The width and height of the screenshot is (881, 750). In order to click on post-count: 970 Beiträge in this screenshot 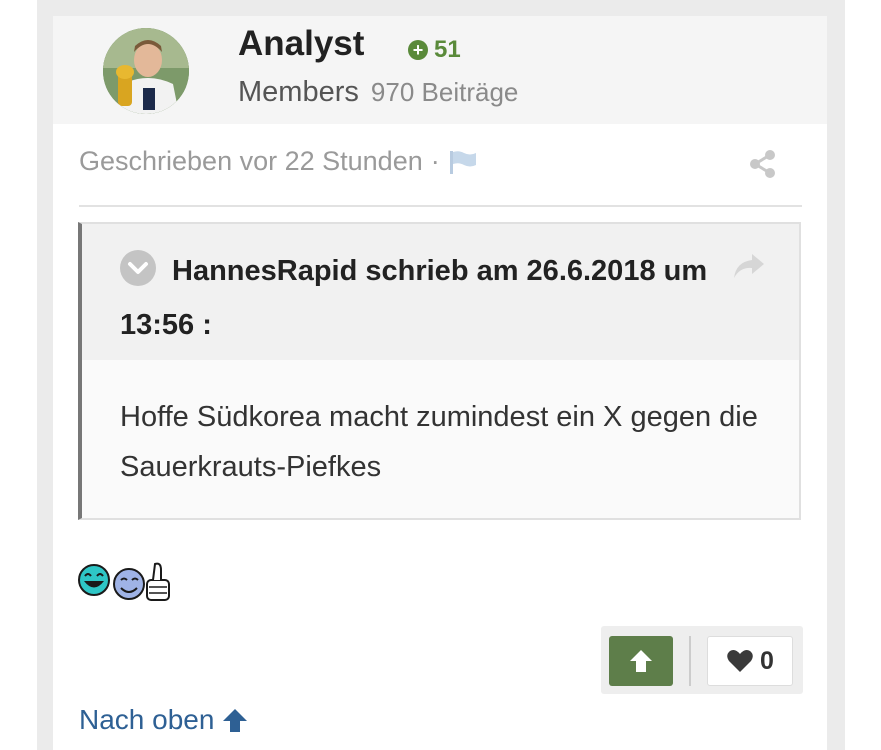, I will do `click(444, 92)`.